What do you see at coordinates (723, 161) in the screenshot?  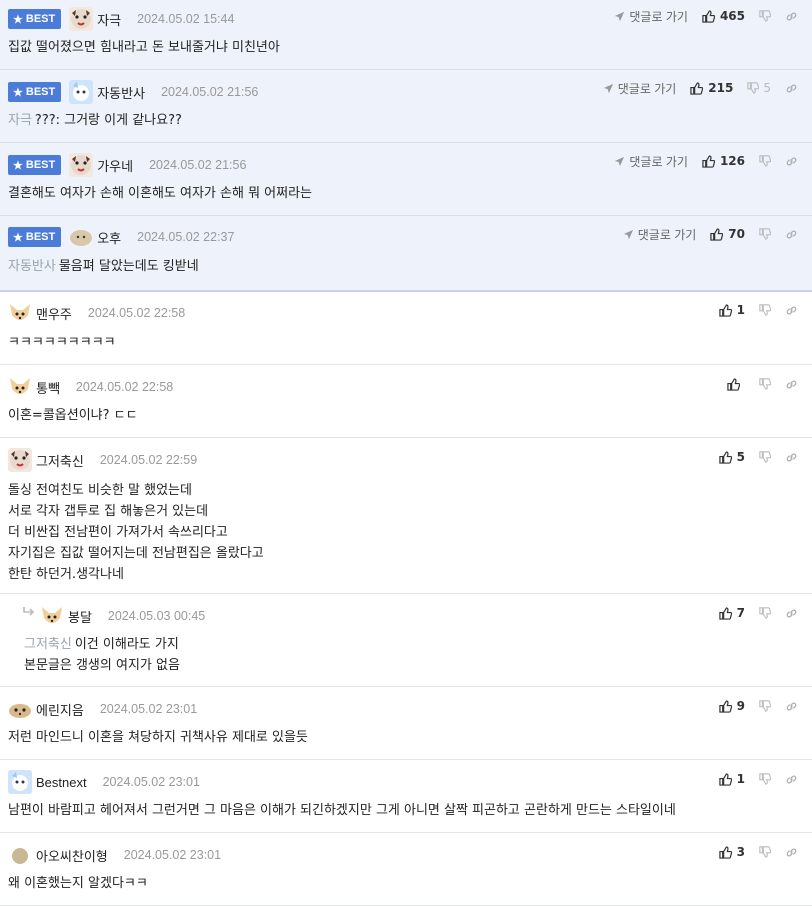 I see `like-button: 126` at bounding box center [723, 161].